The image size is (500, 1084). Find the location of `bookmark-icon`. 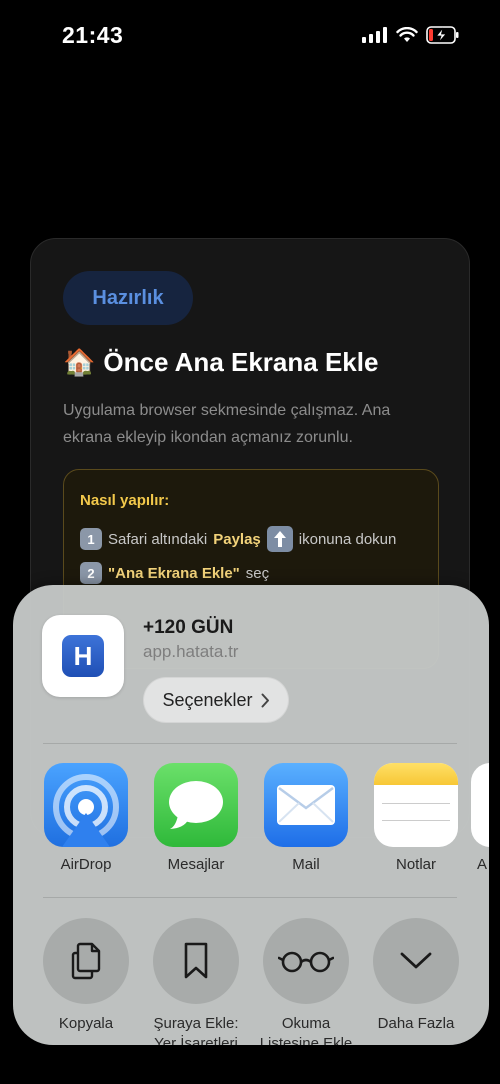

bookmark-icon is located at coordinates (196, 960).